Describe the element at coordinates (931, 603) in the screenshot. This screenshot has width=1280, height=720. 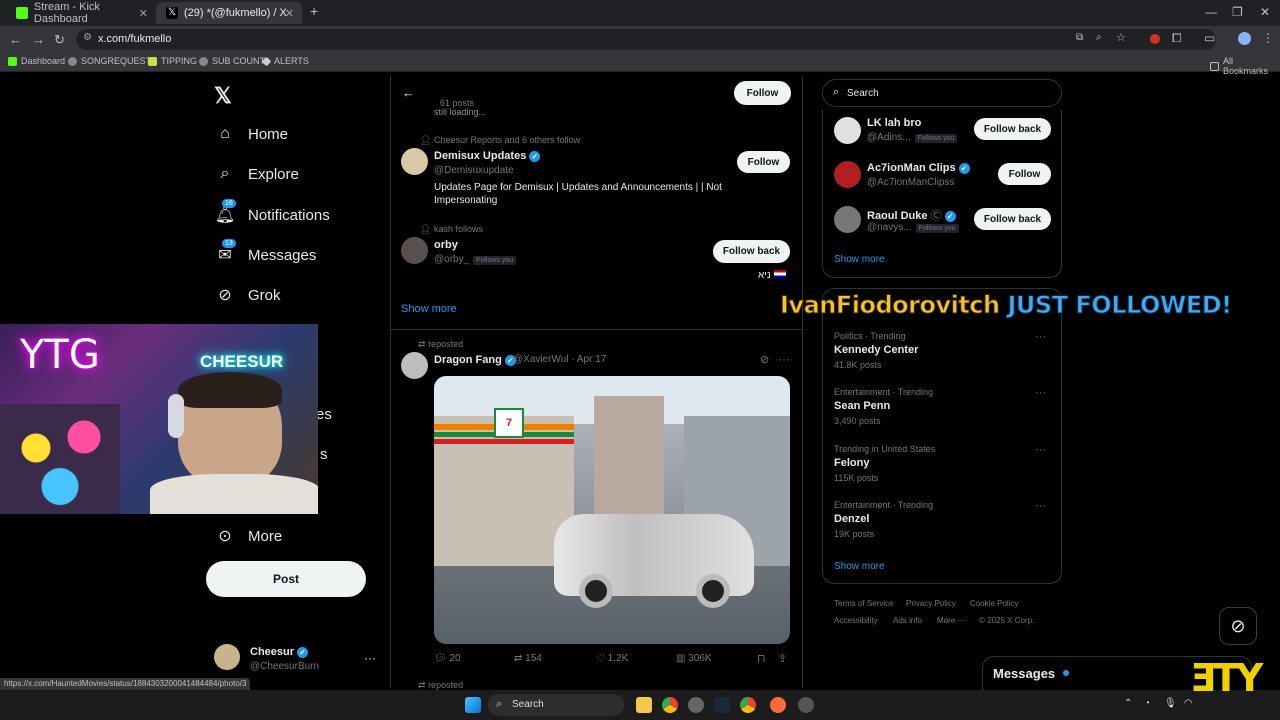
I see `footer-link: Privacy Policy` at that location.